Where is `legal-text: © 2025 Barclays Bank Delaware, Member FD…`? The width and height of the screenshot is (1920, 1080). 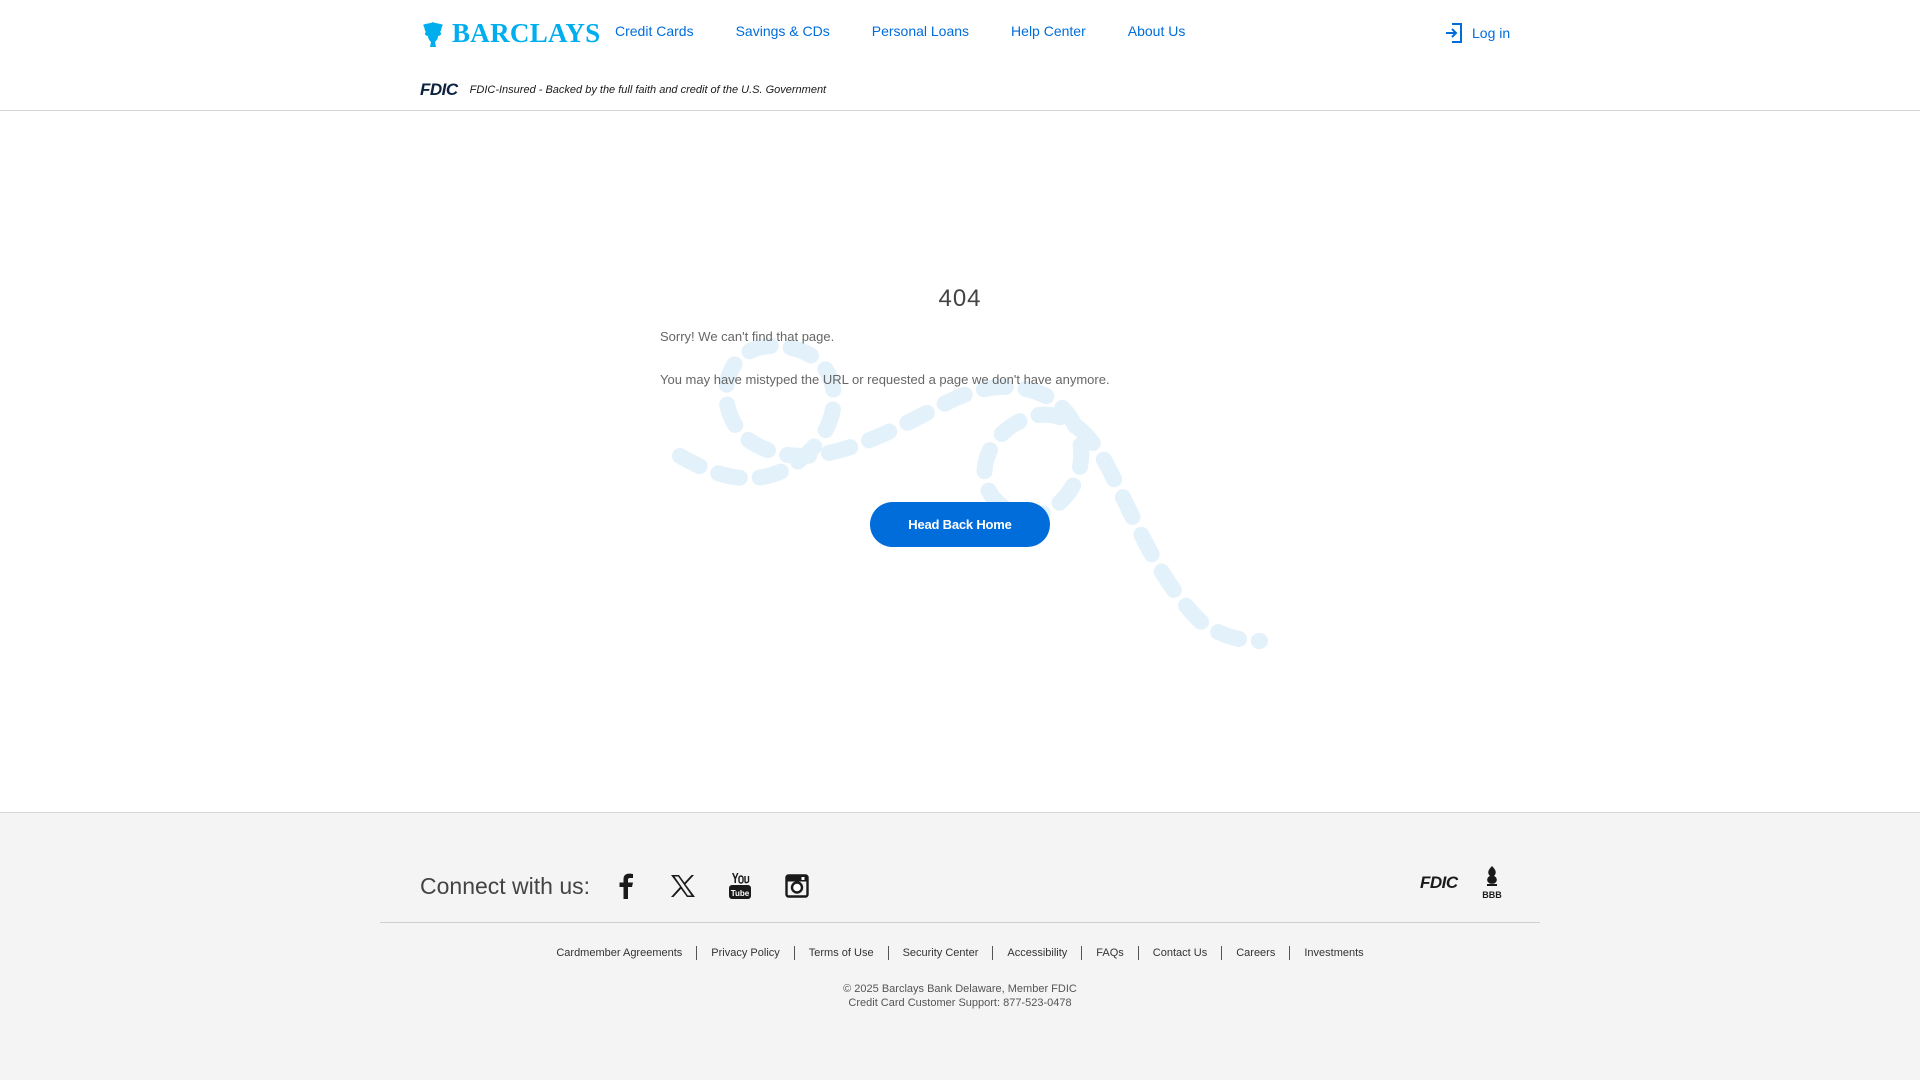 legal-text: © 2025 Barclays Bank Delaware, Member FD… is located at coordinates (960, 996).